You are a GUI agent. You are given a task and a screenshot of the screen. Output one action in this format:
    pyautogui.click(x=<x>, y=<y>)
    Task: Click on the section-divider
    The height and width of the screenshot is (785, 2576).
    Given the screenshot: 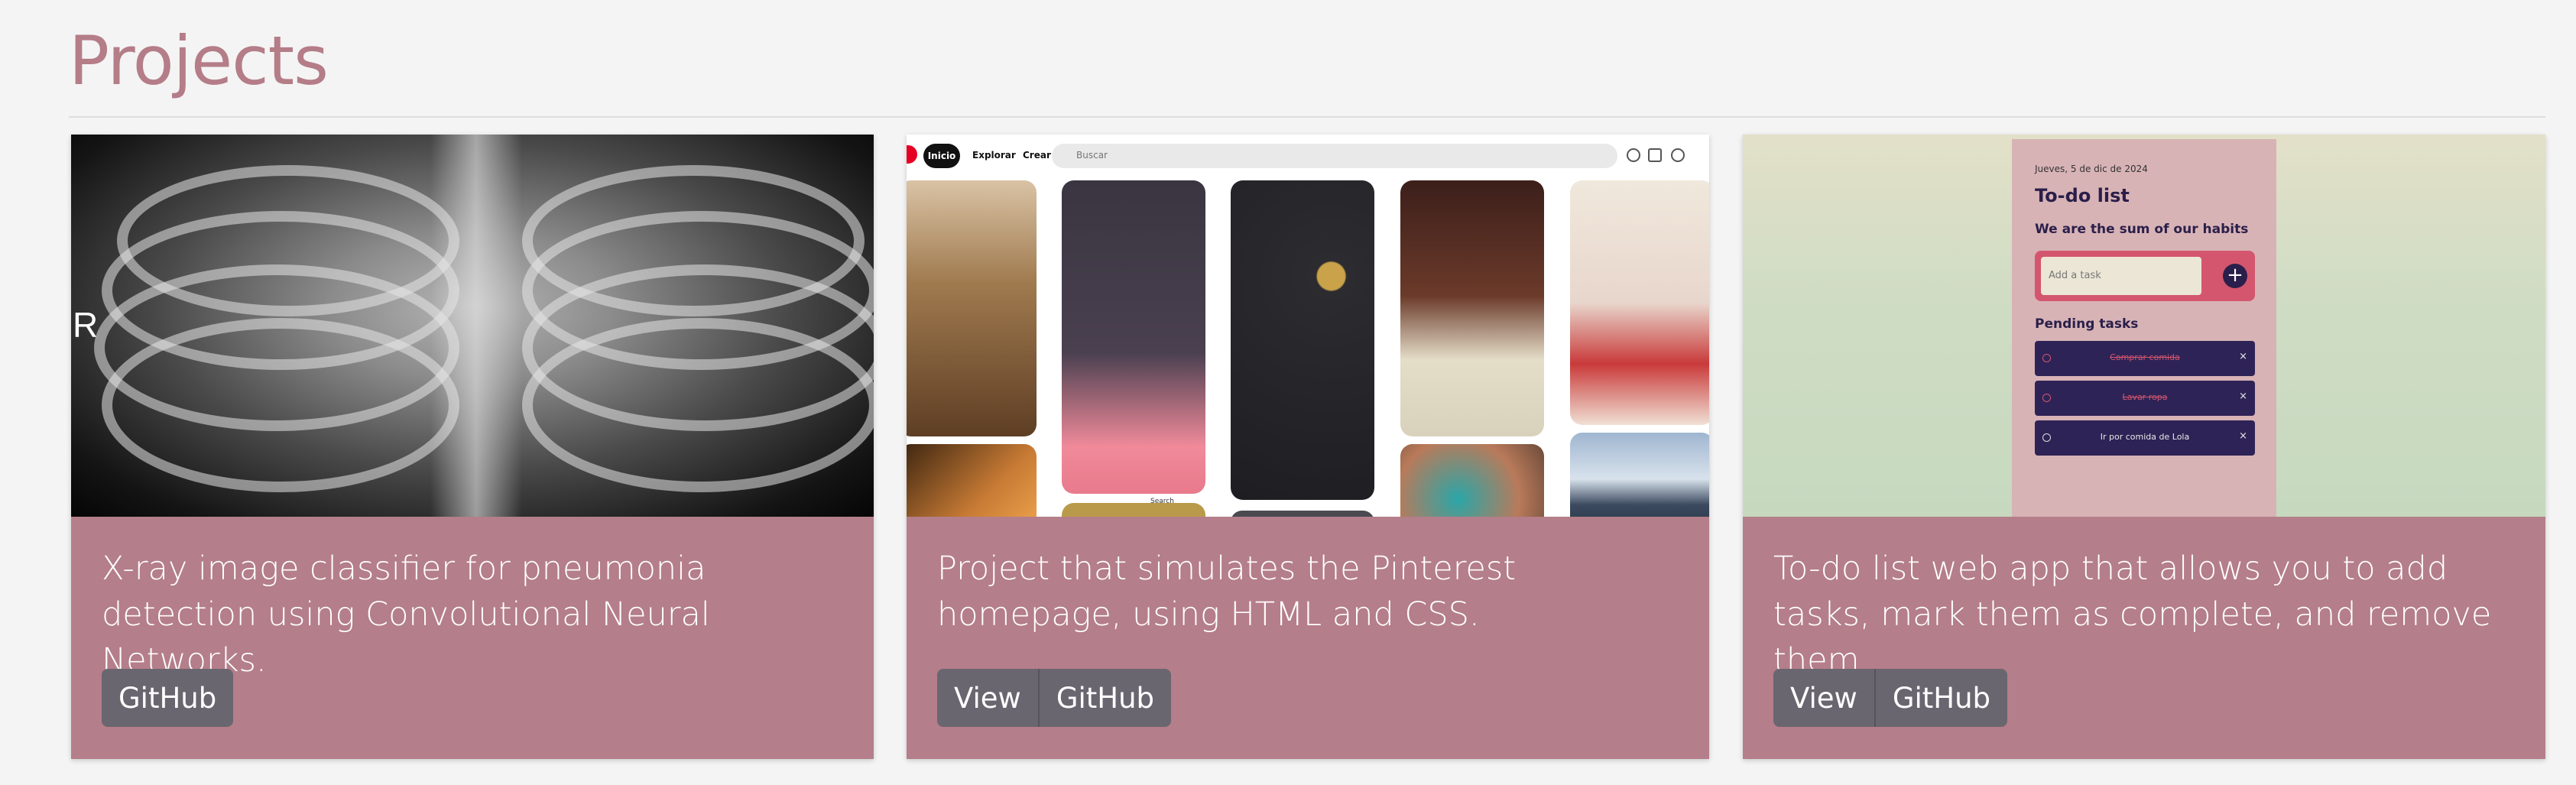 What is the action you would take?
    pyautogui.click(x=1307, y=117)
    